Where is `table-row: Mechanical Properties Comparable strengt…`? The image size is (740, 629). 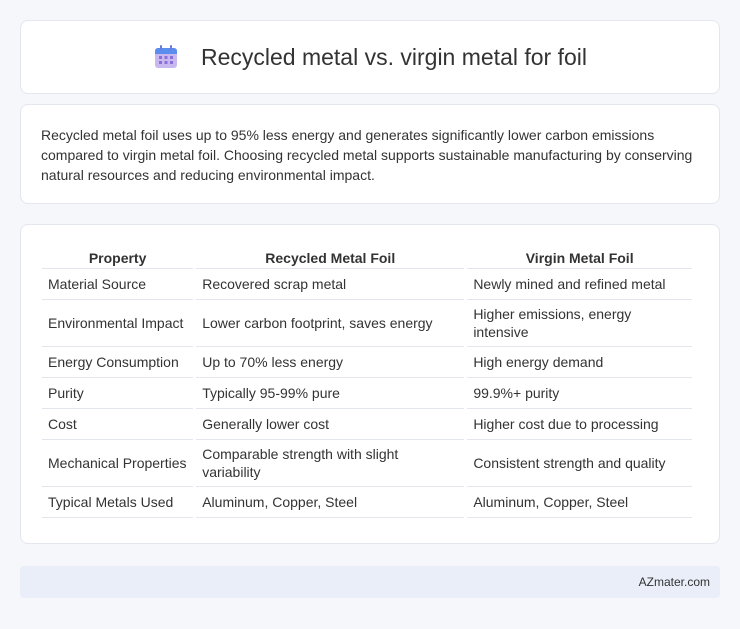 table-row: Mechanical Properties Comparable strengt… is located at coordinates (367, 463).